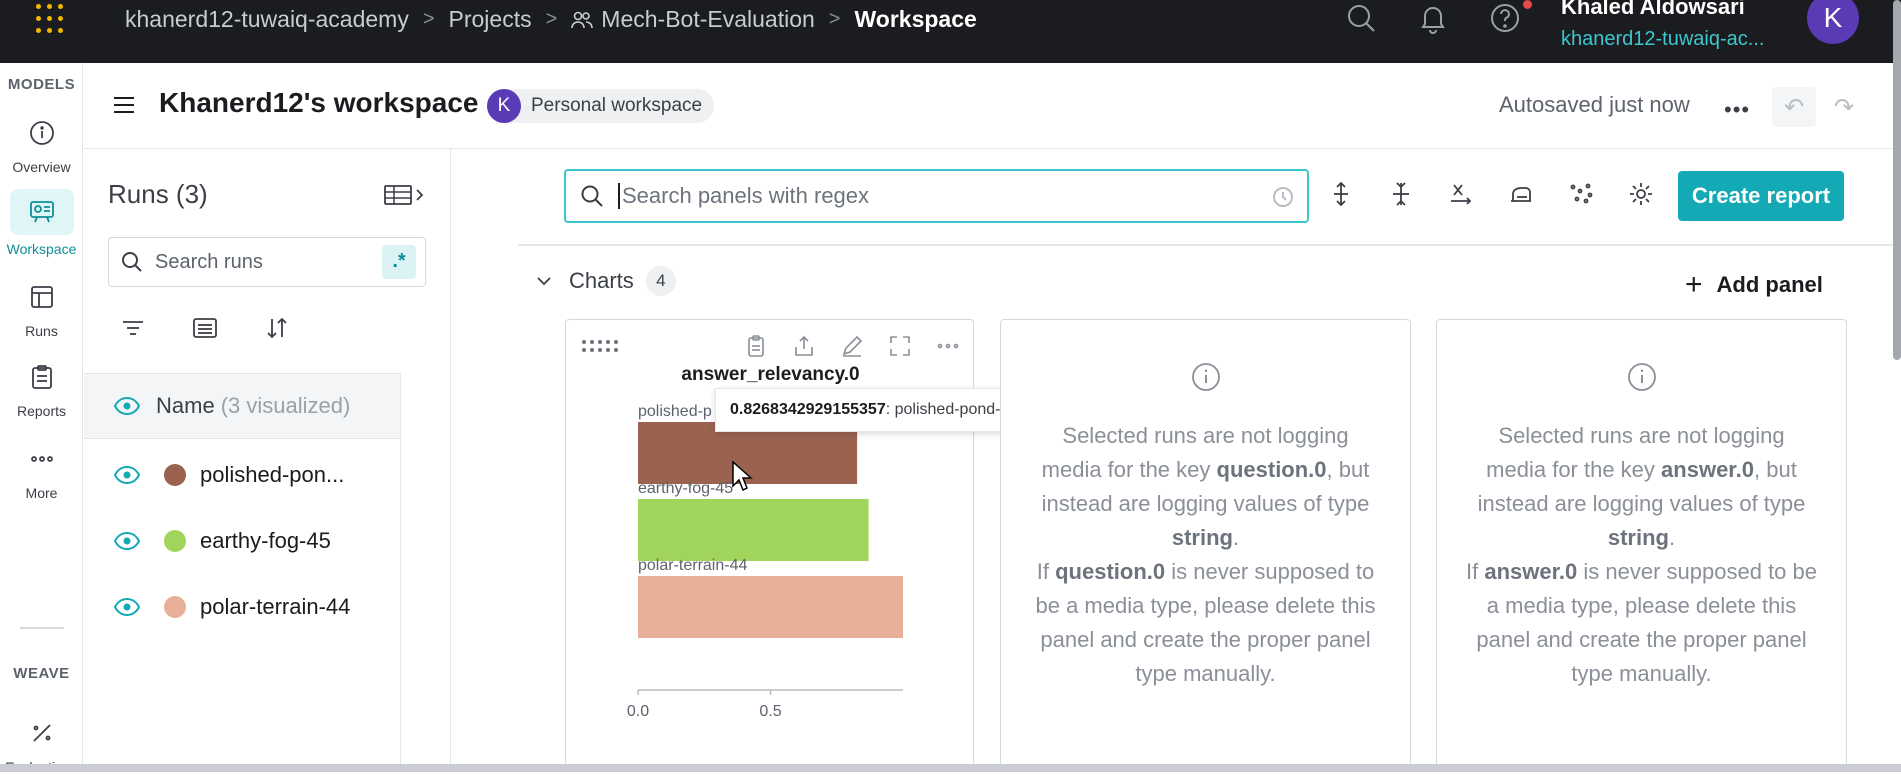  Describe the element at coordinates (41, 331) in the screenshot. I see `nav-runs-label: Runs` at that location.